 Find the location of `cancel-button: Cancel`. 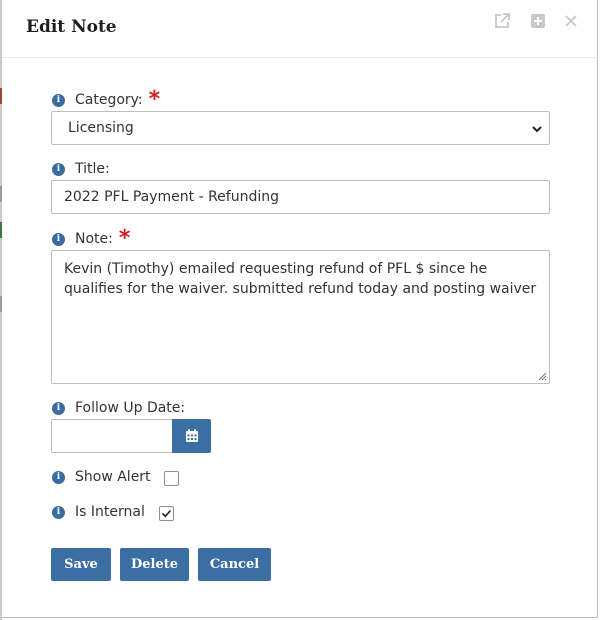

cancel-button: Cancel is located at coordinates (234, 564).